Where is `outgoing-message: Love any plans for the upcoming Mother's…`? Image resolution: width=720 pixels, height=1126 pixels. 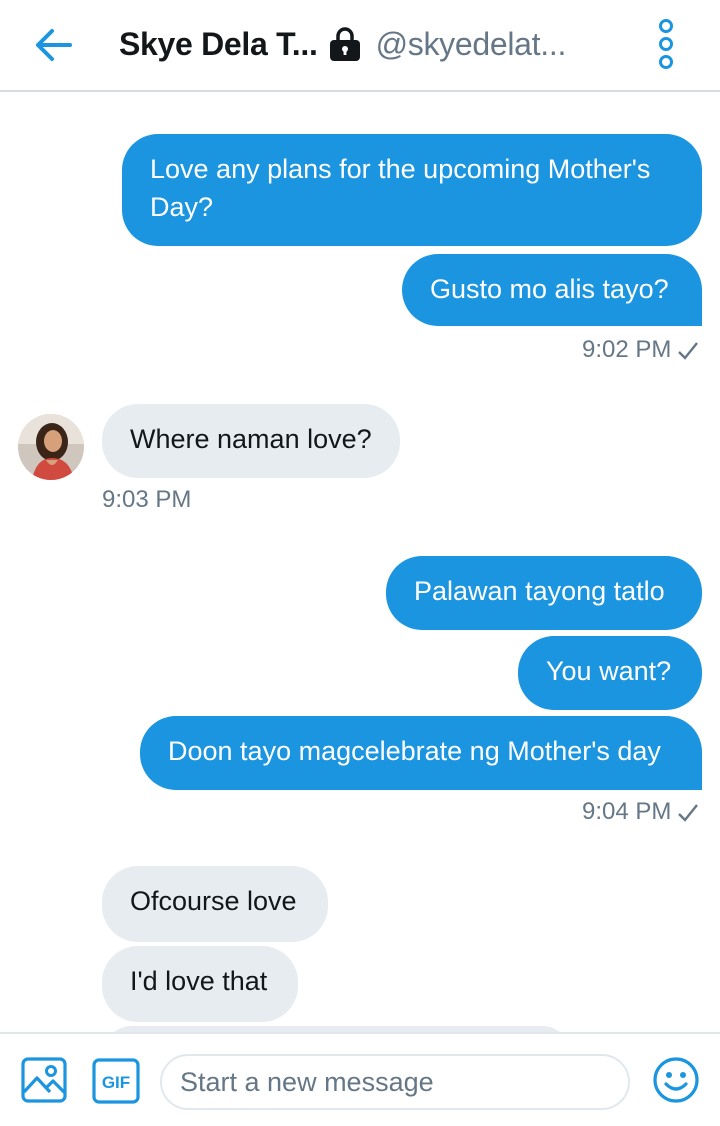 outgoing-message: Love any plans for the upcoming Mother's… is located at coordinates (412, 190).